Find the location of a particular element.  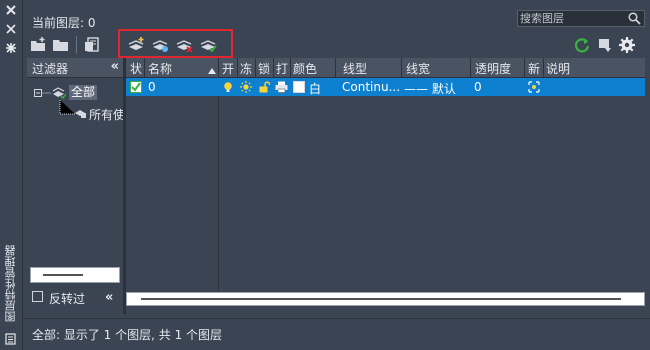

lightbulb-icon is located at coordinates (228, 88).